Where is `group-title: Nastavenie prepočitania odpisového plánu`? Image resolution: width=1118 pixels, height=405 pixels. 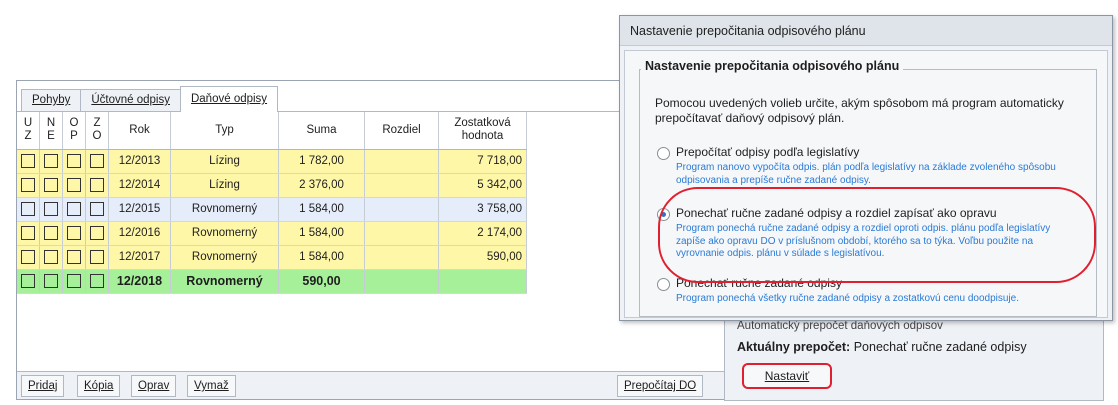 group-title: Nastavenie prepočitania odpisového plánu is located at coordinates (772, 66).